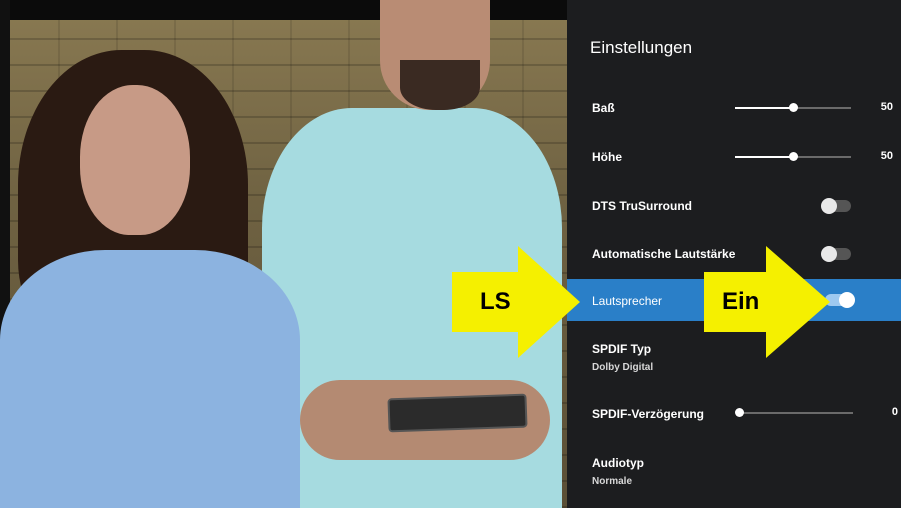 This screenshot has height=508, width=901. I want to click on setting-label: Höhe, so click(607, 157).